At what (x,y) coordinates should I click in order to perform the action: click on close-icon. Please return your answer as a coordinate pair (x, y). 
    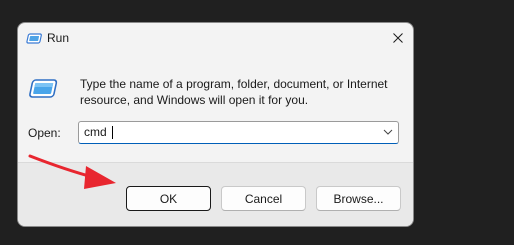
    Looking at the image, I should click on (398, 38).